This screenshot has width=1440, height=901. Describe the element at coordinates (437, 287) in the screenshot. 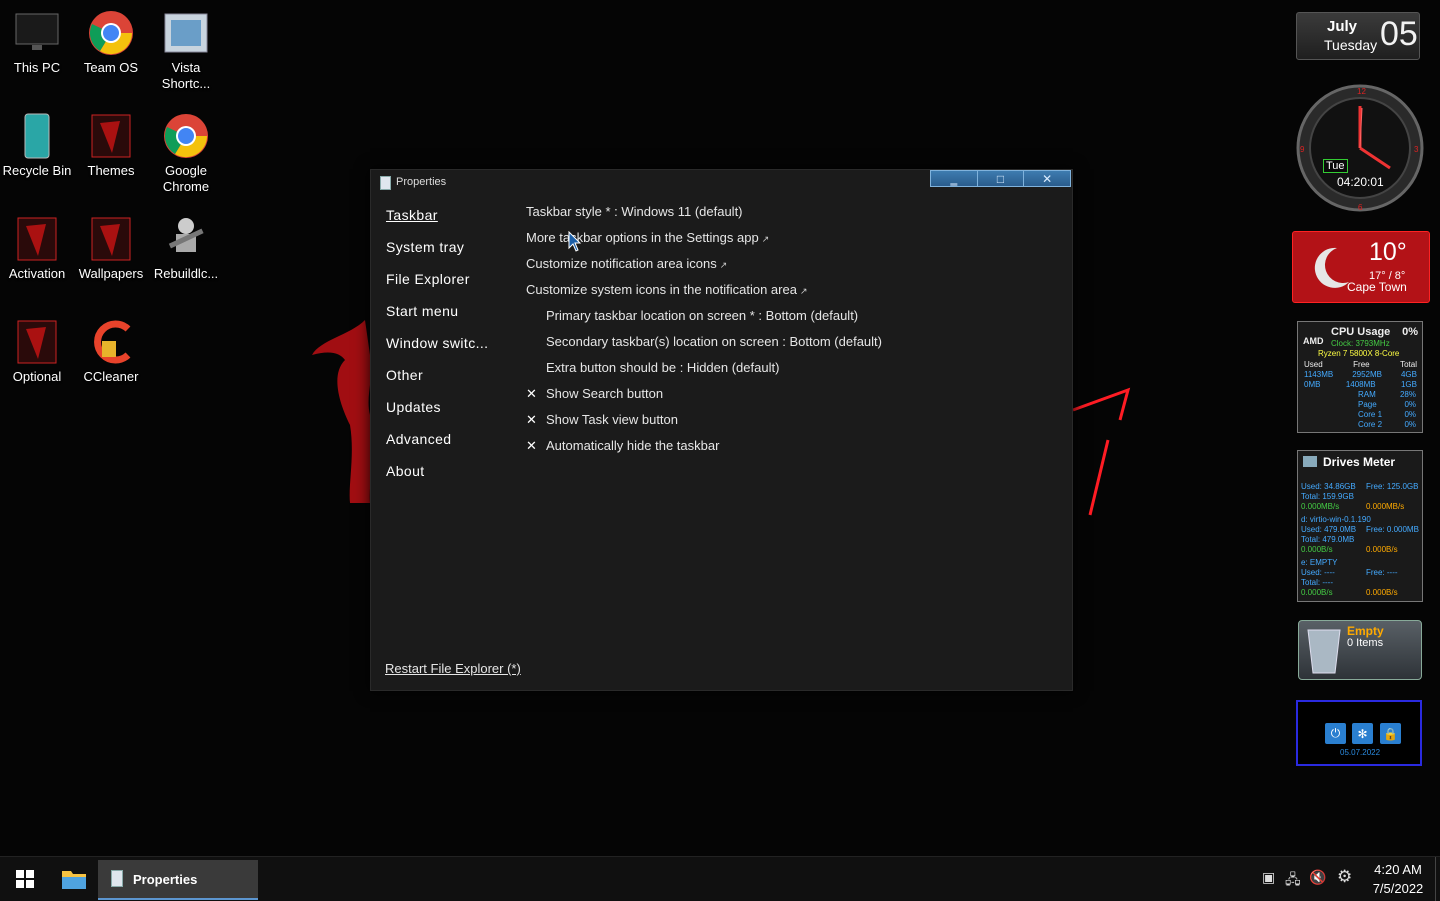

I see `nav-file-explorer: File Explorer` at that location.